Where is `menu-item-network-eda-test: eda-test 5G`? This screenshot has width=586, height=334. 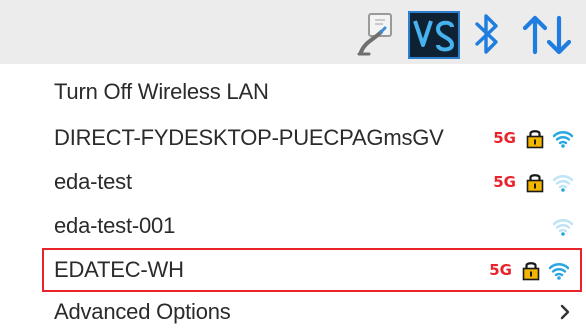 menu-item-network-eda-test: eda-test 5G is located at coordinates (293, 182).